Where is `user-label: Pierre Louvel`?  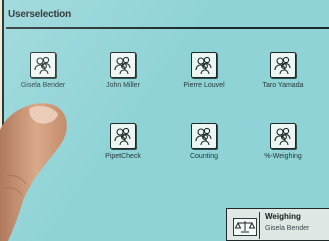
user-label: Pierre Louvel is located at coordinates (204, 85).